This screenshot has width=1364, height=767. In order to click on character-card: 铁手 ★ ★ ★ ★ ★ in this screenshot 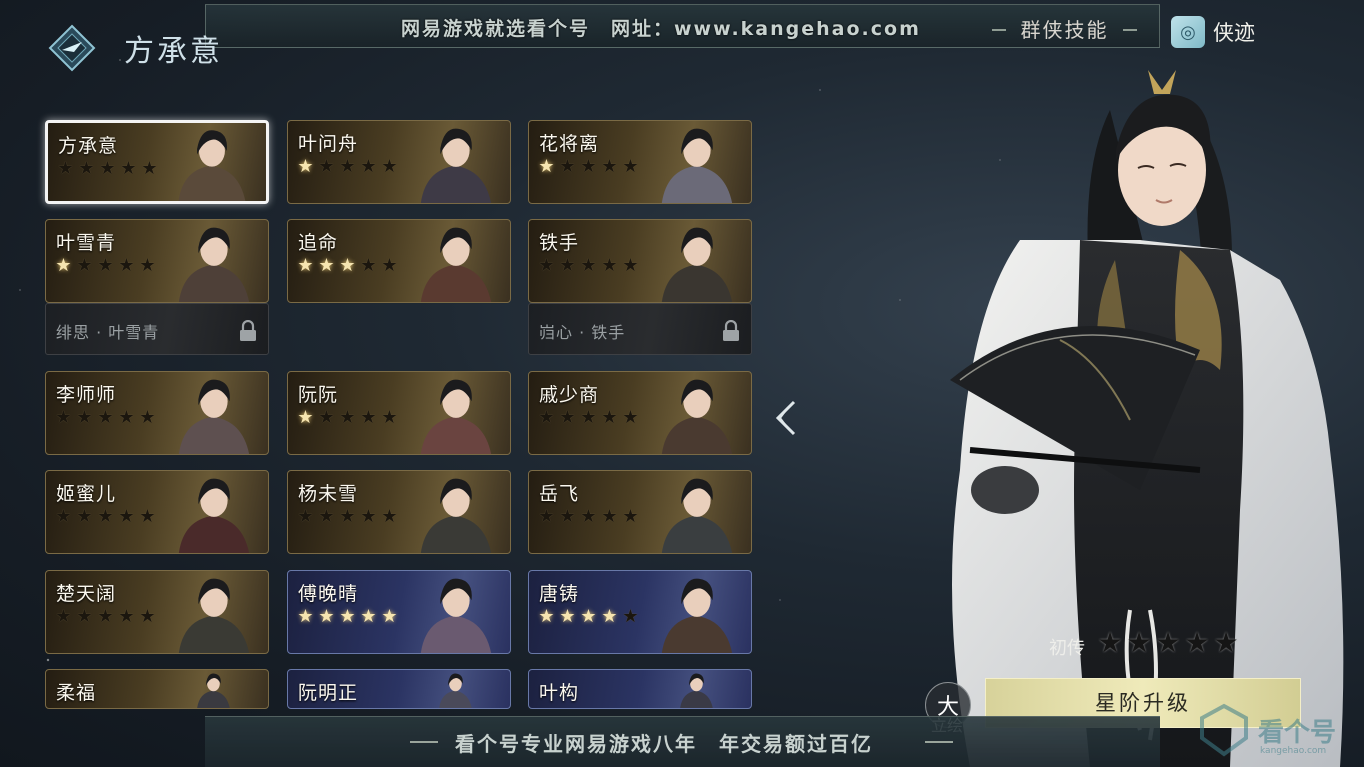, I will do `click(640, 261)`.